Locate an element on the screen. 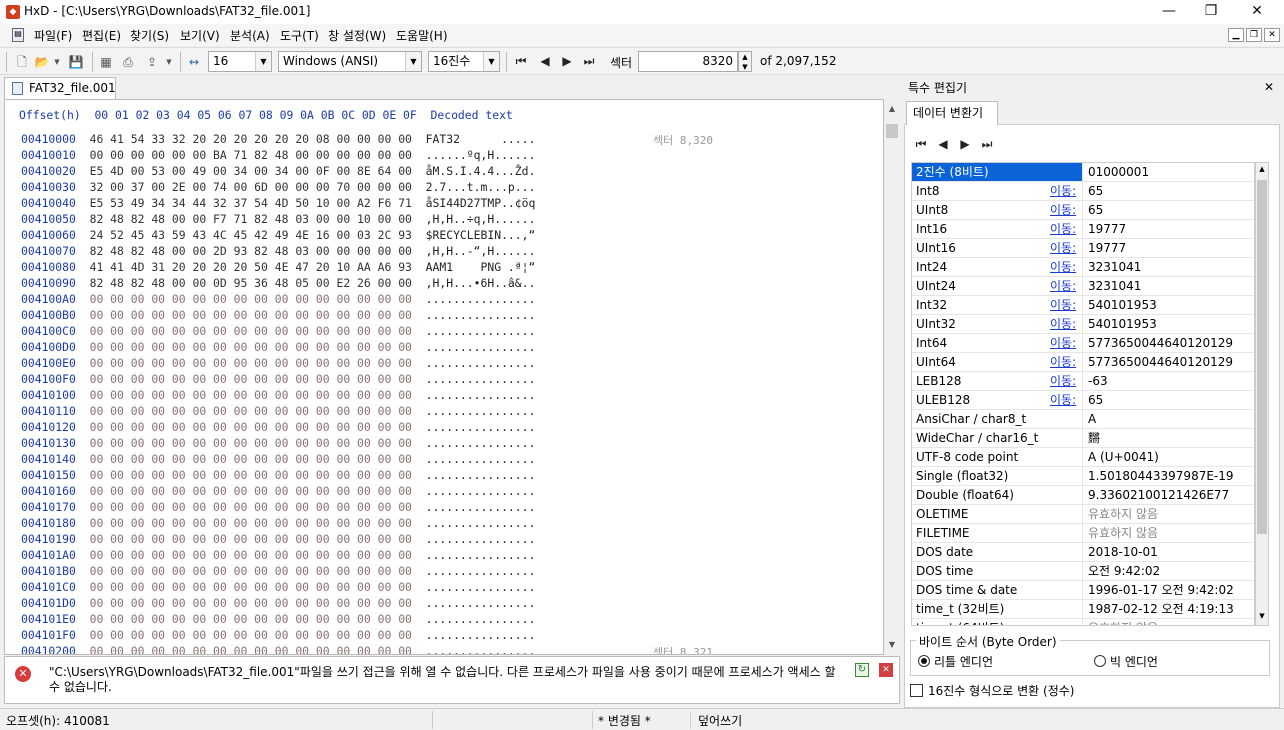 The width and height of the screenshot is (1284, 730). inspector-value: -63 is located at coordinates (1098, 381).